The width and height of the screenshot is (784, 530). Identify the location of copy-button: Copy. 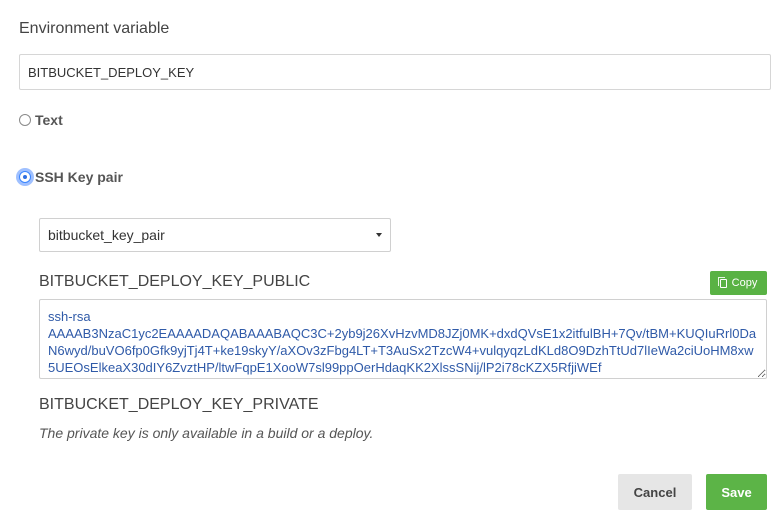
(738, 283).